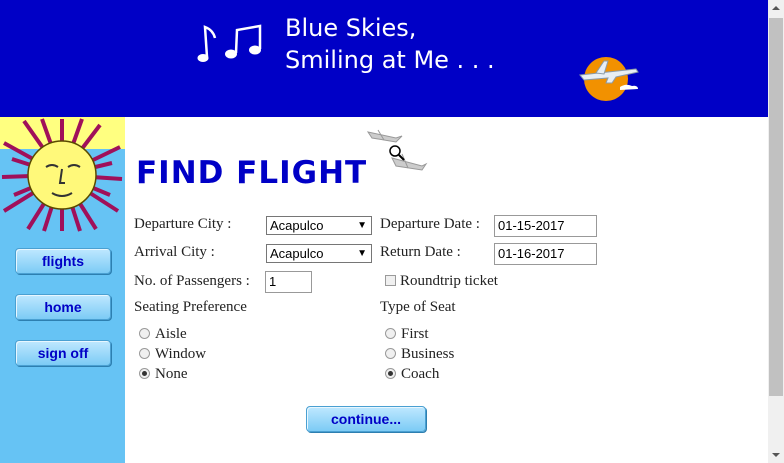  Describe the element at coordinates (171, 334) in the screenshot. I see `seat-aisle-label: Aisle` at that location.